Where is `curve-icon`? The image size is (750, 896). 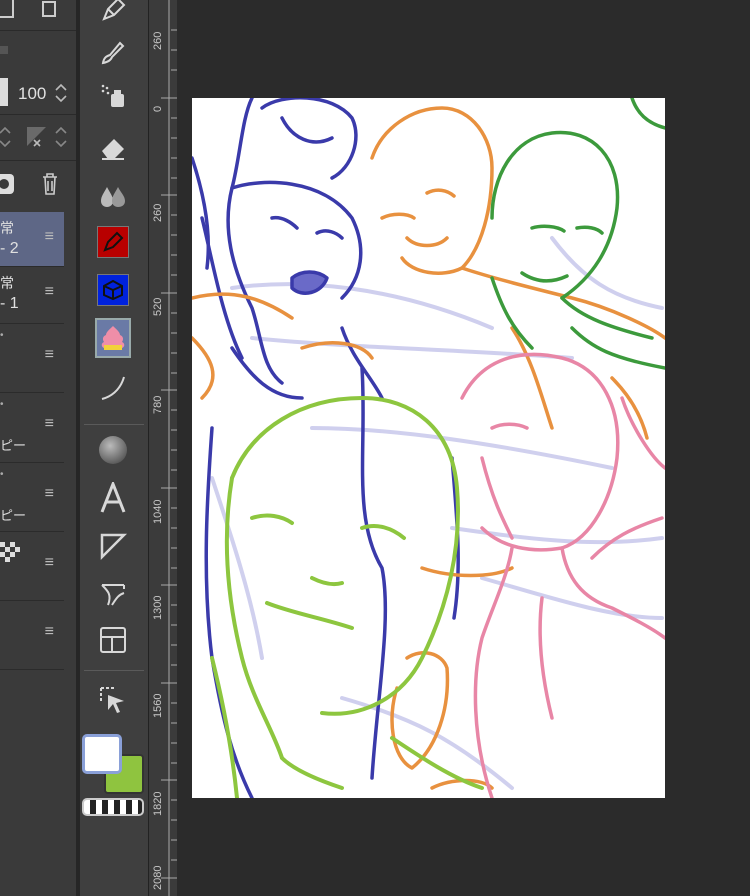 curve-icon is located at coordinates (113, 388).